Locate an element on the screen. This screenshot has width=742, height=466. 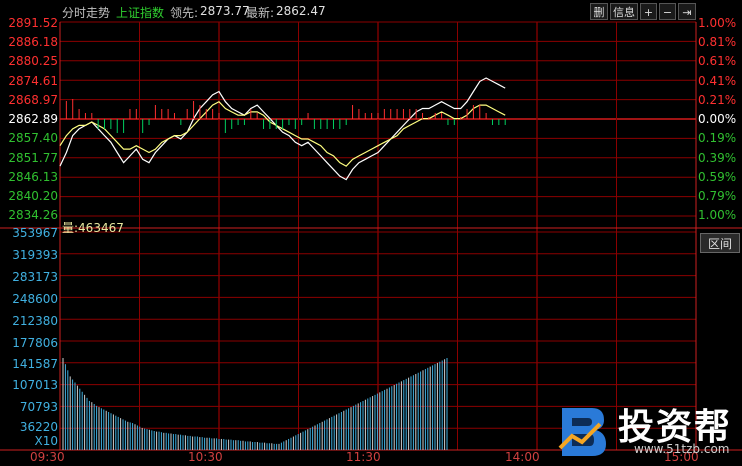
volume-tick: 107013 is located at coordinates (35, 385).